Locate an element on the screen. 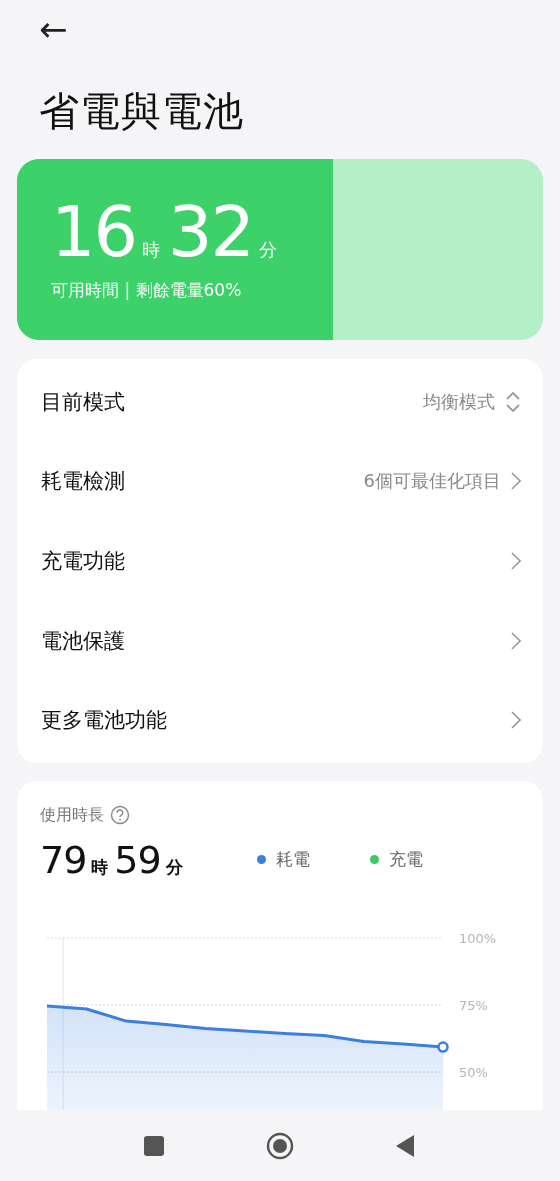  page-title: 省電與電池 is located at coordinates (142, 111).